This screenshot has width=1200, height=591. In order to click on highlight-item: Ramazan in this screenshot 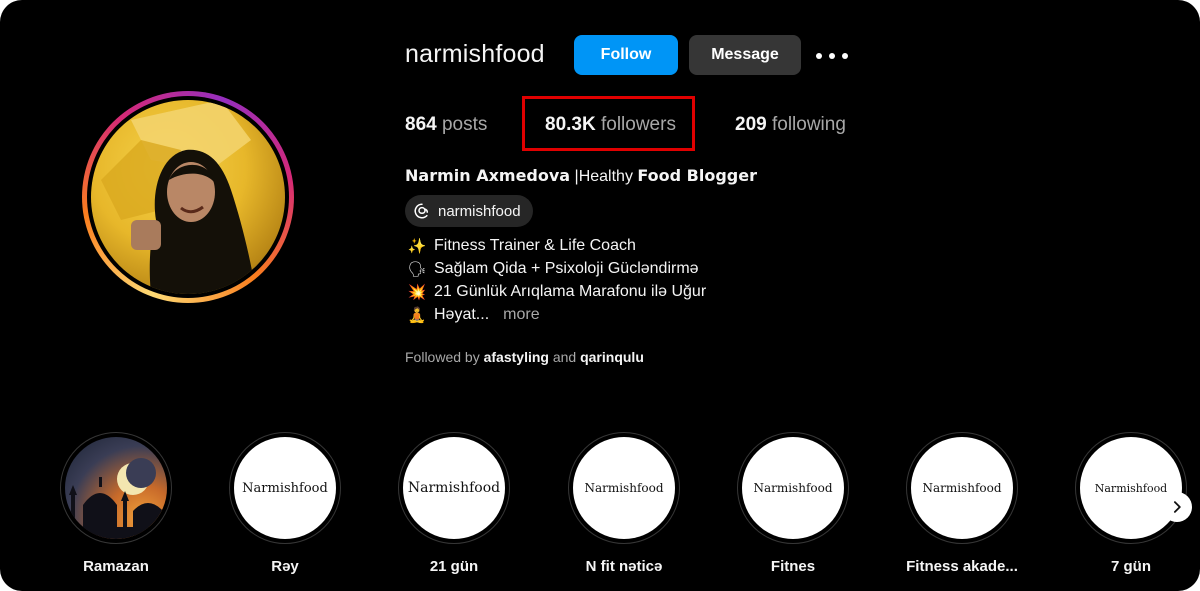, I will do `click(116, 503)`.